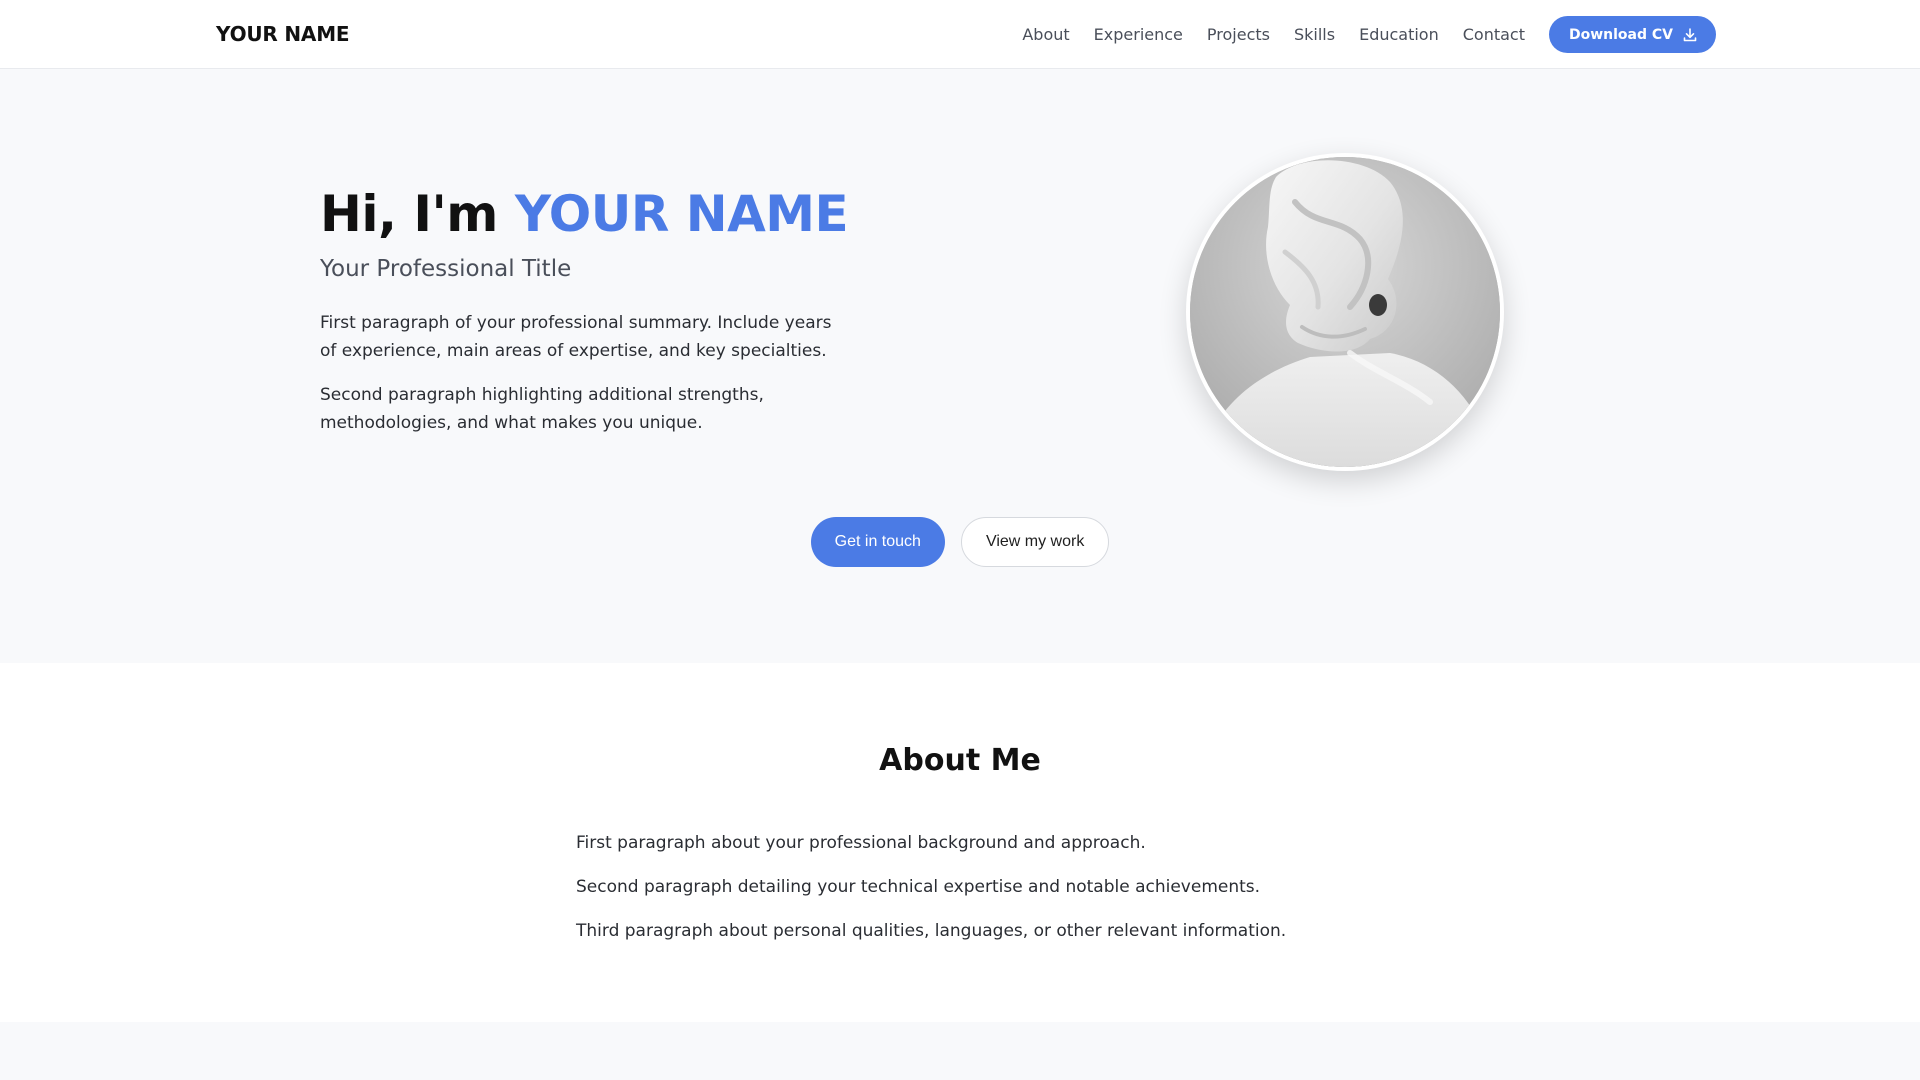  I want to click on download-cv-button: Download CV, so click(1632, 34).